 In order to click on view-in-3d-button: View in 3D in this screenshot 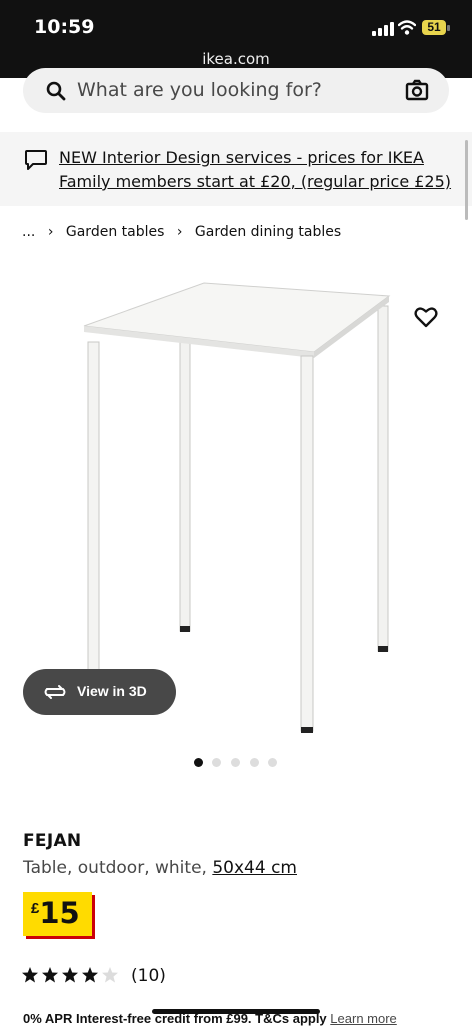, I will do `click(99, 692)`.